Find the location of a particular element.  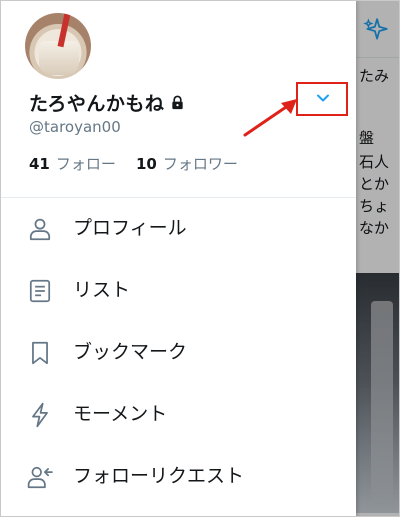

drawer-overlay is located at coordinates (377, 258).